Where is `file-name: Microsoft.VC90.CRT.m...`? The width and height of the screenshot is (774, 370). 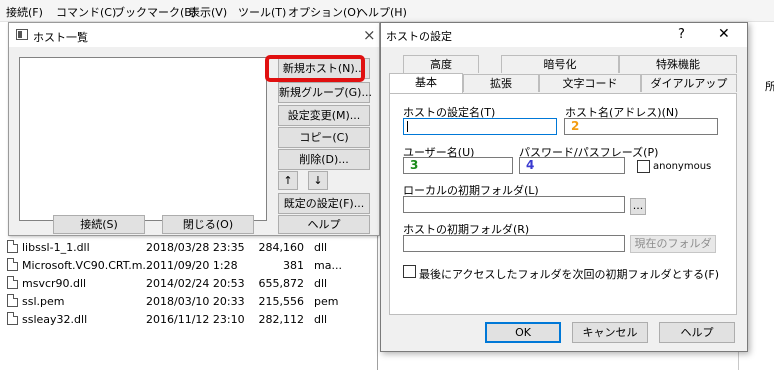
file-name: Microsoft.VC90.CRT.m... is located at coordinates (87, 265).